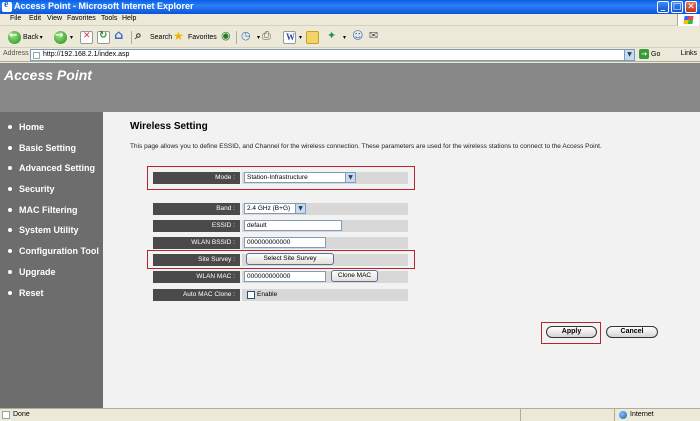 The width and height of the screenshot is (700, 421). What do you see at coordinates (350, 177) in the screenshot?
I see `chevron-down-icon: ▼` at bounding box center [350, 177].